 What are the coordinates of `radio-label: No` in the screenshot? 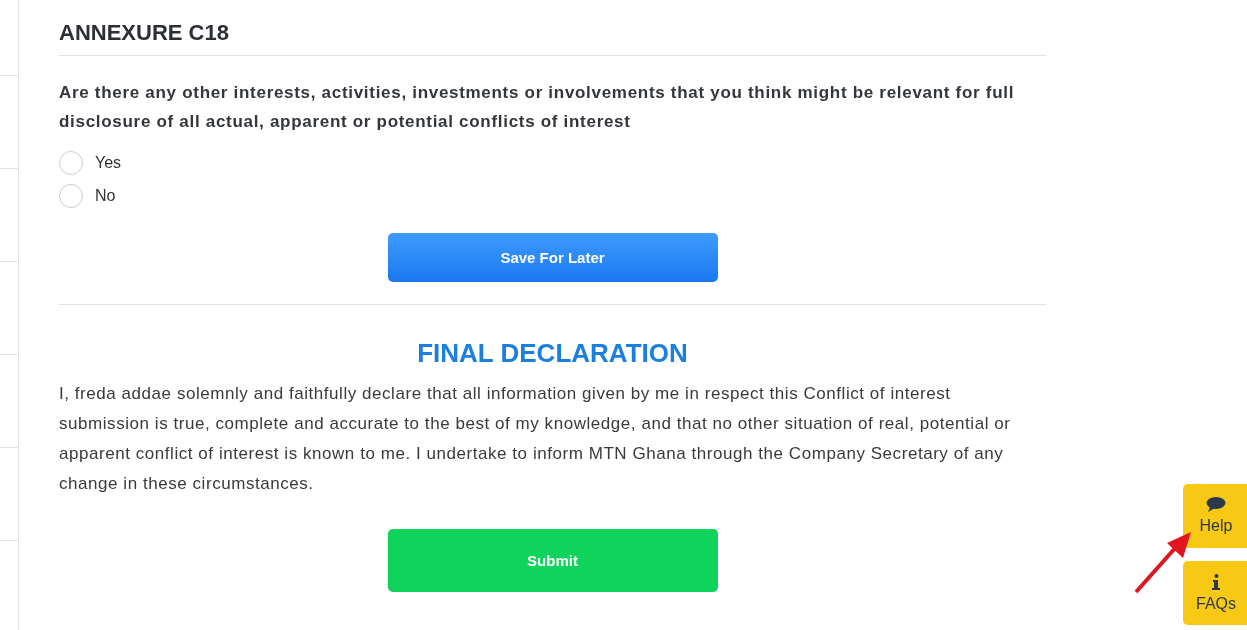 It's located at (105, 195).